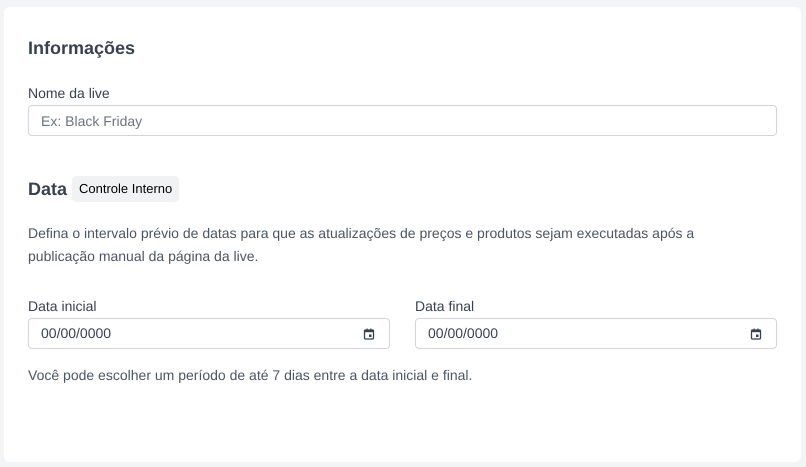 Image resolution: width=806 pixels, height=467 pixels. What do you see at coordinates (126, 189) in the screenshot?
I see `internal-tag: Controle Interno` at bounding box center [126, 189].